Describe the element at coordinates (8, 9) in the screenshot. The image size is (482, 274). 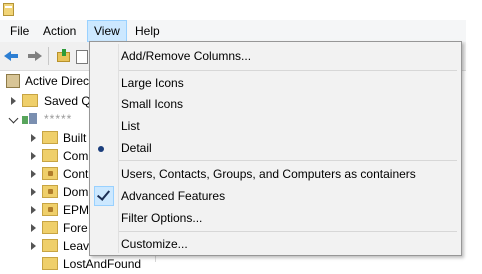
I see `app-icon` at that location.